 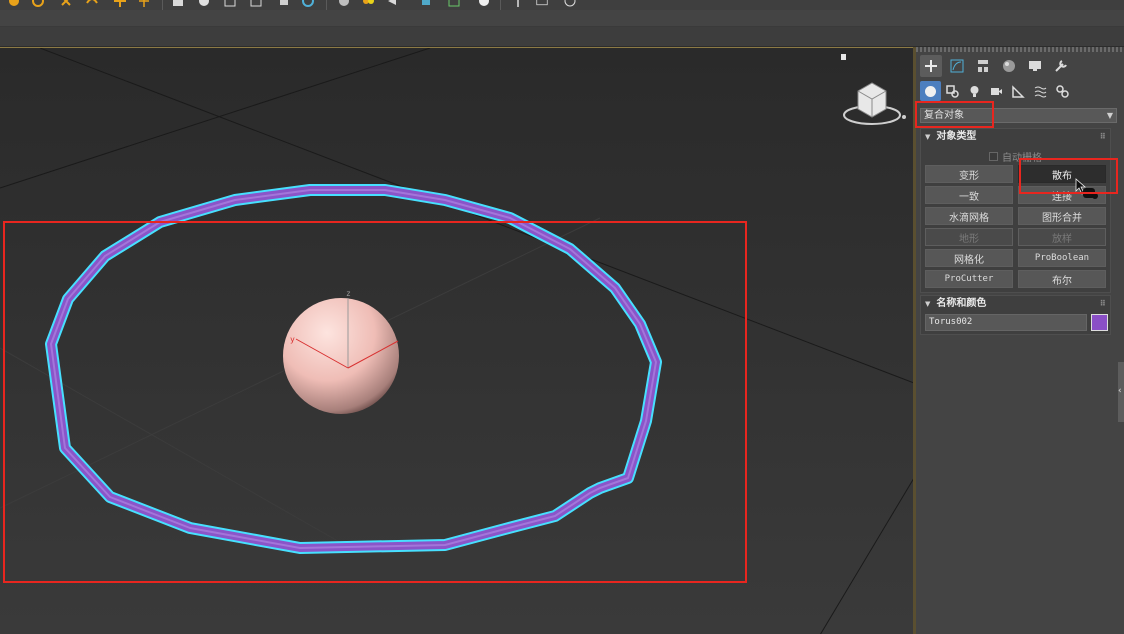 What do you see at coordinates (454, 3) in the screenshot?
I see `scene-explorer-icon` at bounding box center [454, 3].